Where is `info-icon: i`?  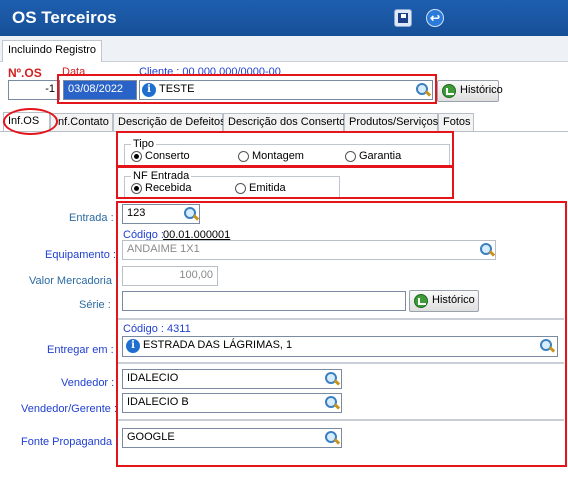 info-icon: i is located at coordinates (133, 346).